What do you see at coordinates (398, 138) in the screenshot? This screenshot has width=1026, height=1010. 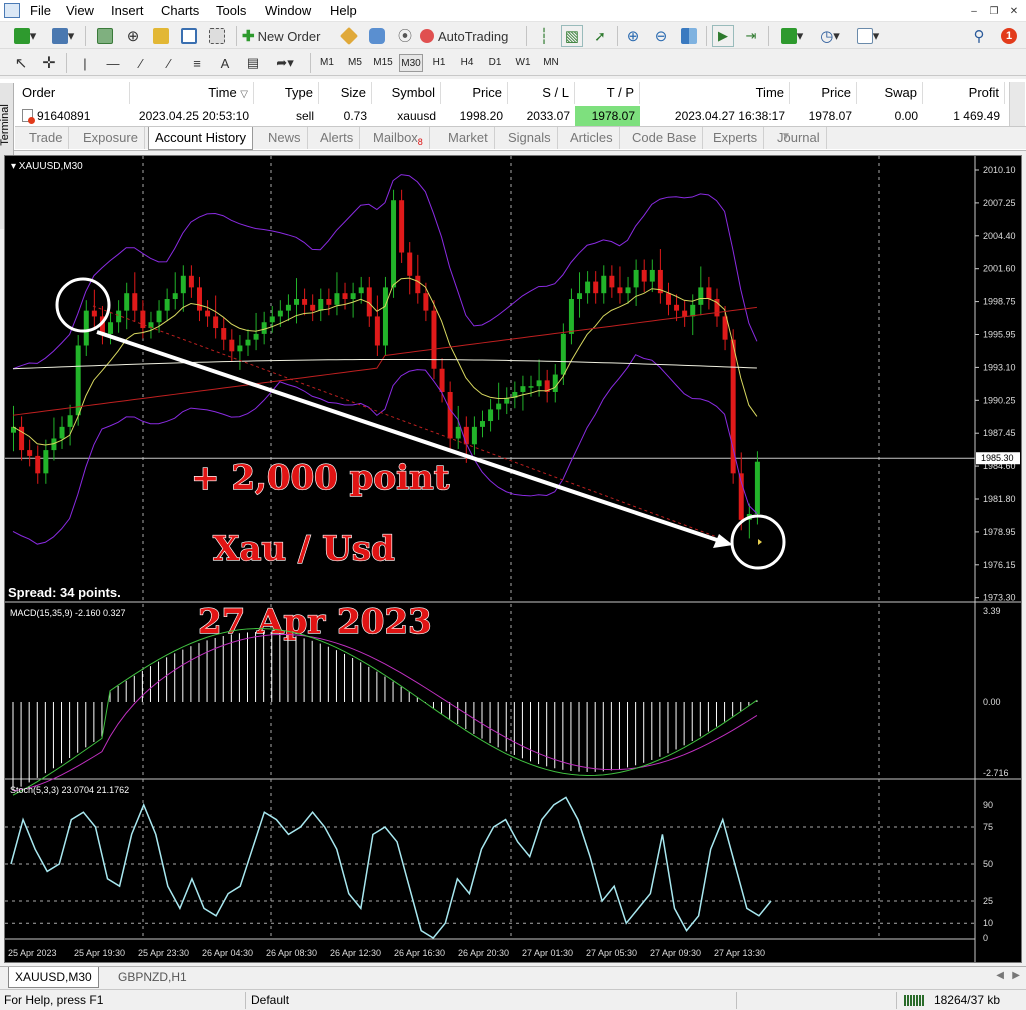 I see `tab-mailbox: Mailbox8` at bounding box center [398, 138].